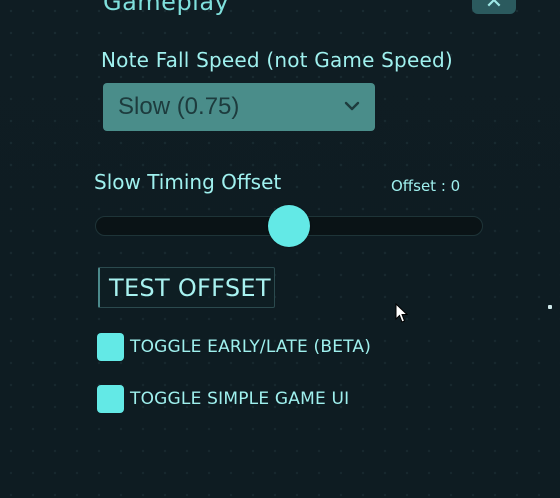 The image size is (560, 498). What do you see at coordinates (240, 399) in the screenshot?
I see `toggle-simple-ui-label: TOGGLE SIMPLE GAME UI` at bounding box center [240, 399].